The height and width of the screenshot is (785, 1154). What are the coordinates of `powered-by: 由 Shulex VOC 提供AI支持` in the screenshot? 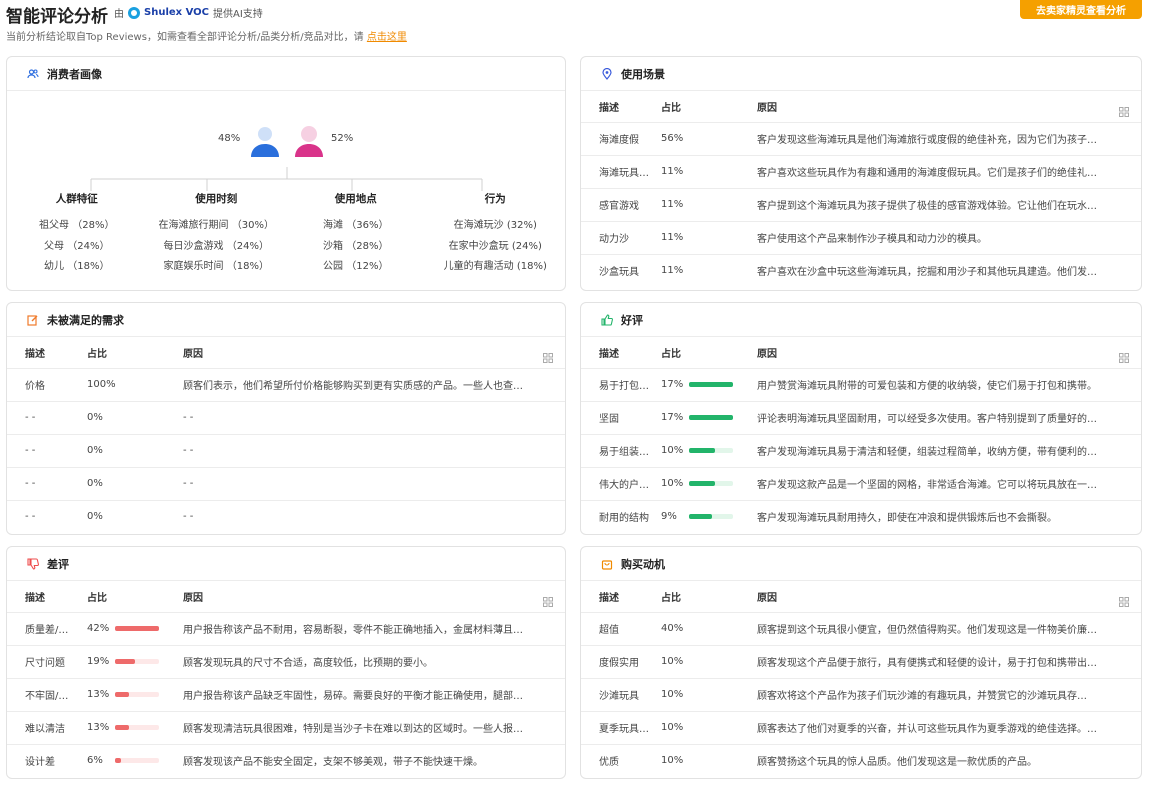 It's located at (188, 12).